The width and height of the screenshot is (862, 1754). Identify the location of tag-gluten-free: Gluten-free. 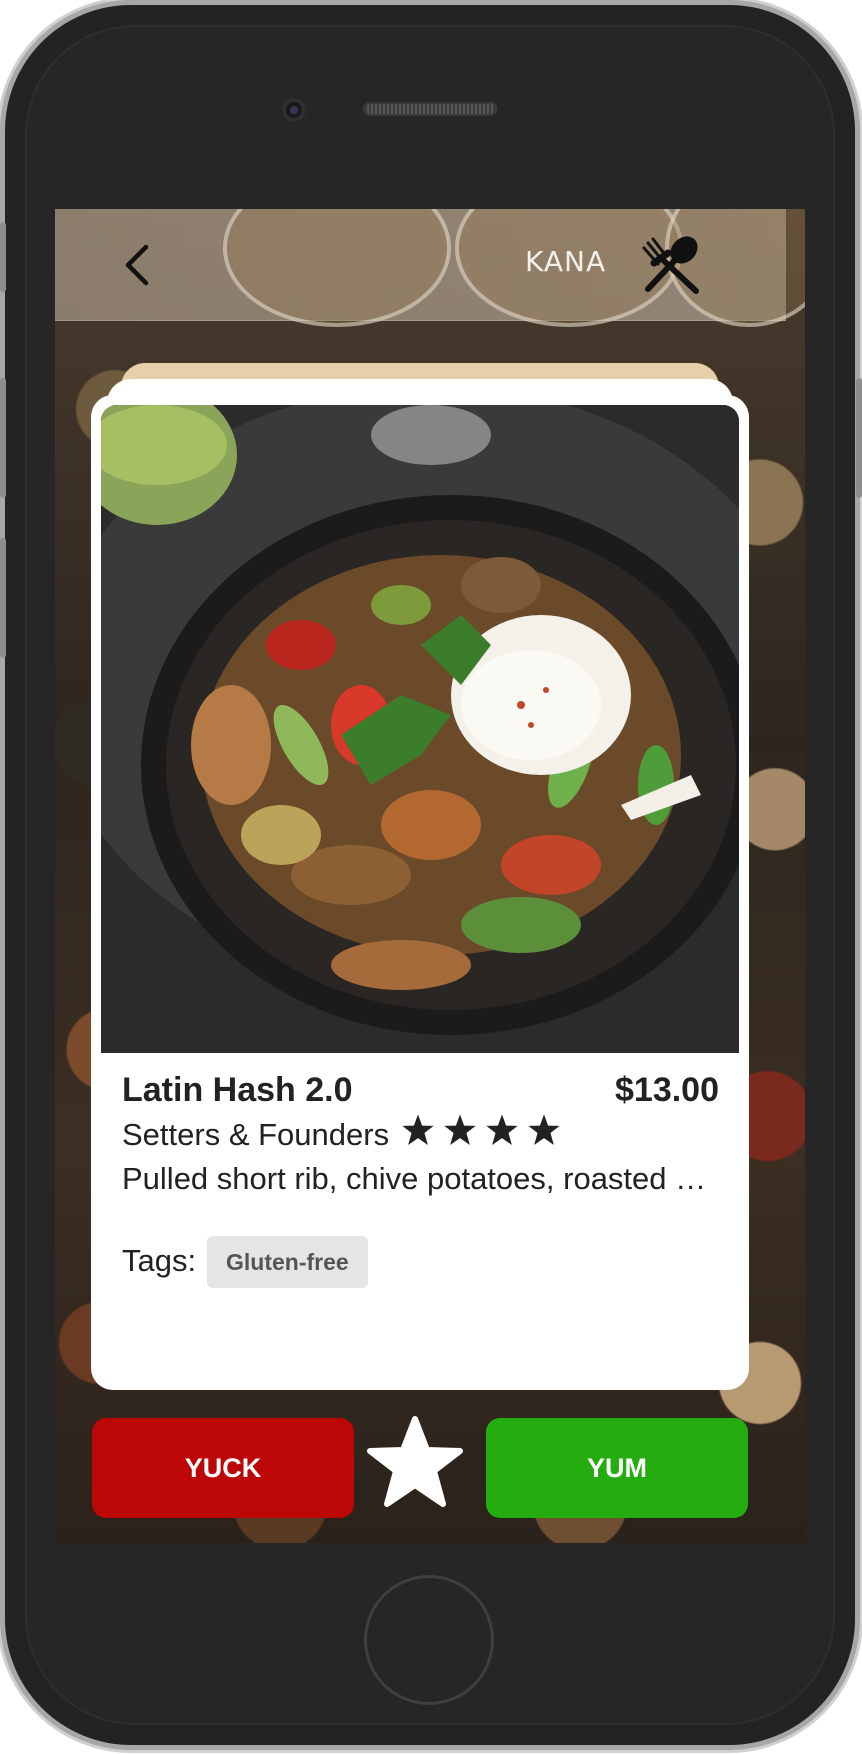
(287, 1262).